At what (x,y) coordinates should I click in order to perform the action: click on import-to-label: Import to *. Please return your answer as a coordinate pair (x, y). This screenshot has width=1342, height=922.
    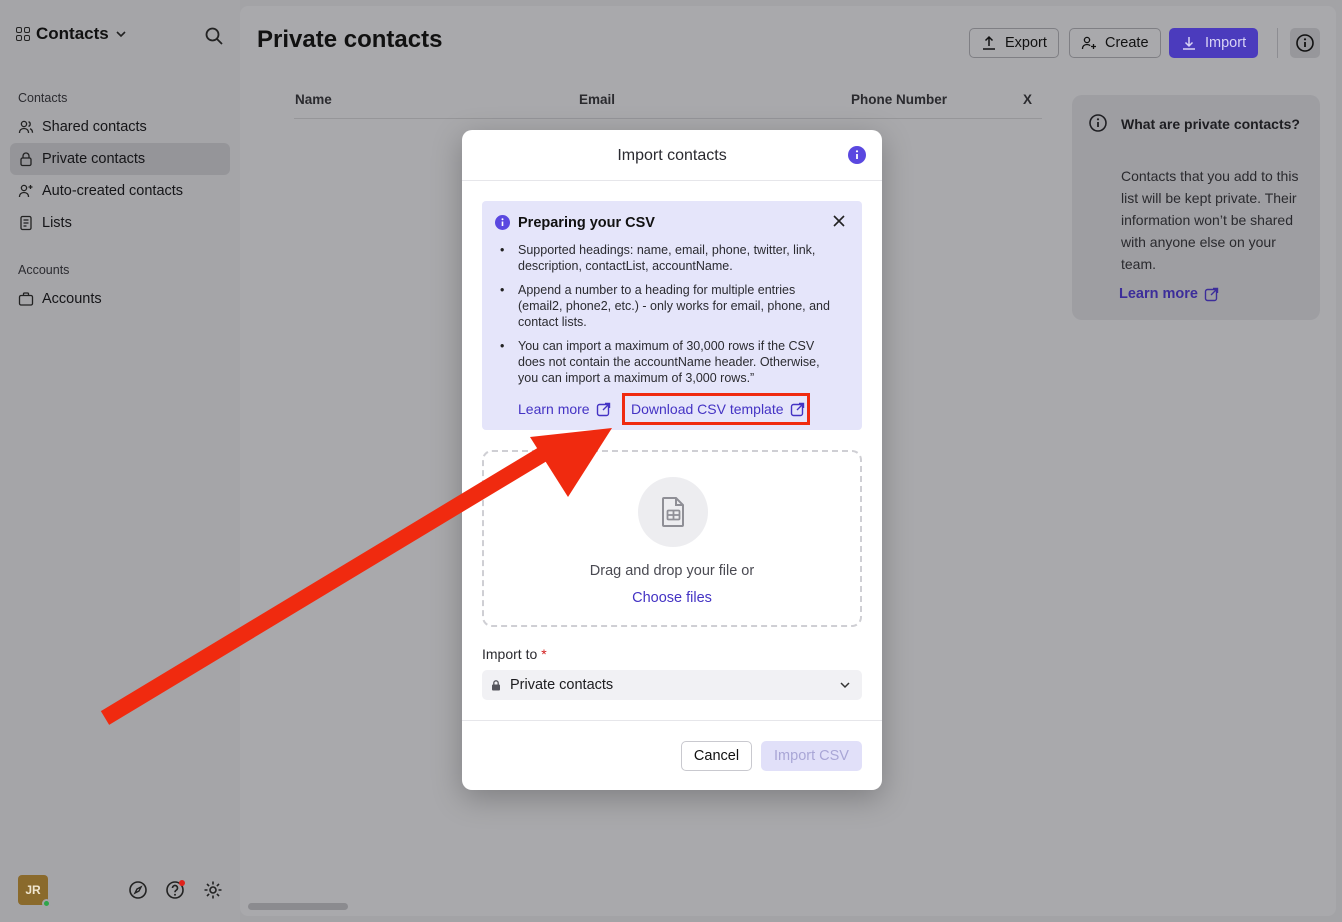
    Looking at the image, I should click on (514, 654).